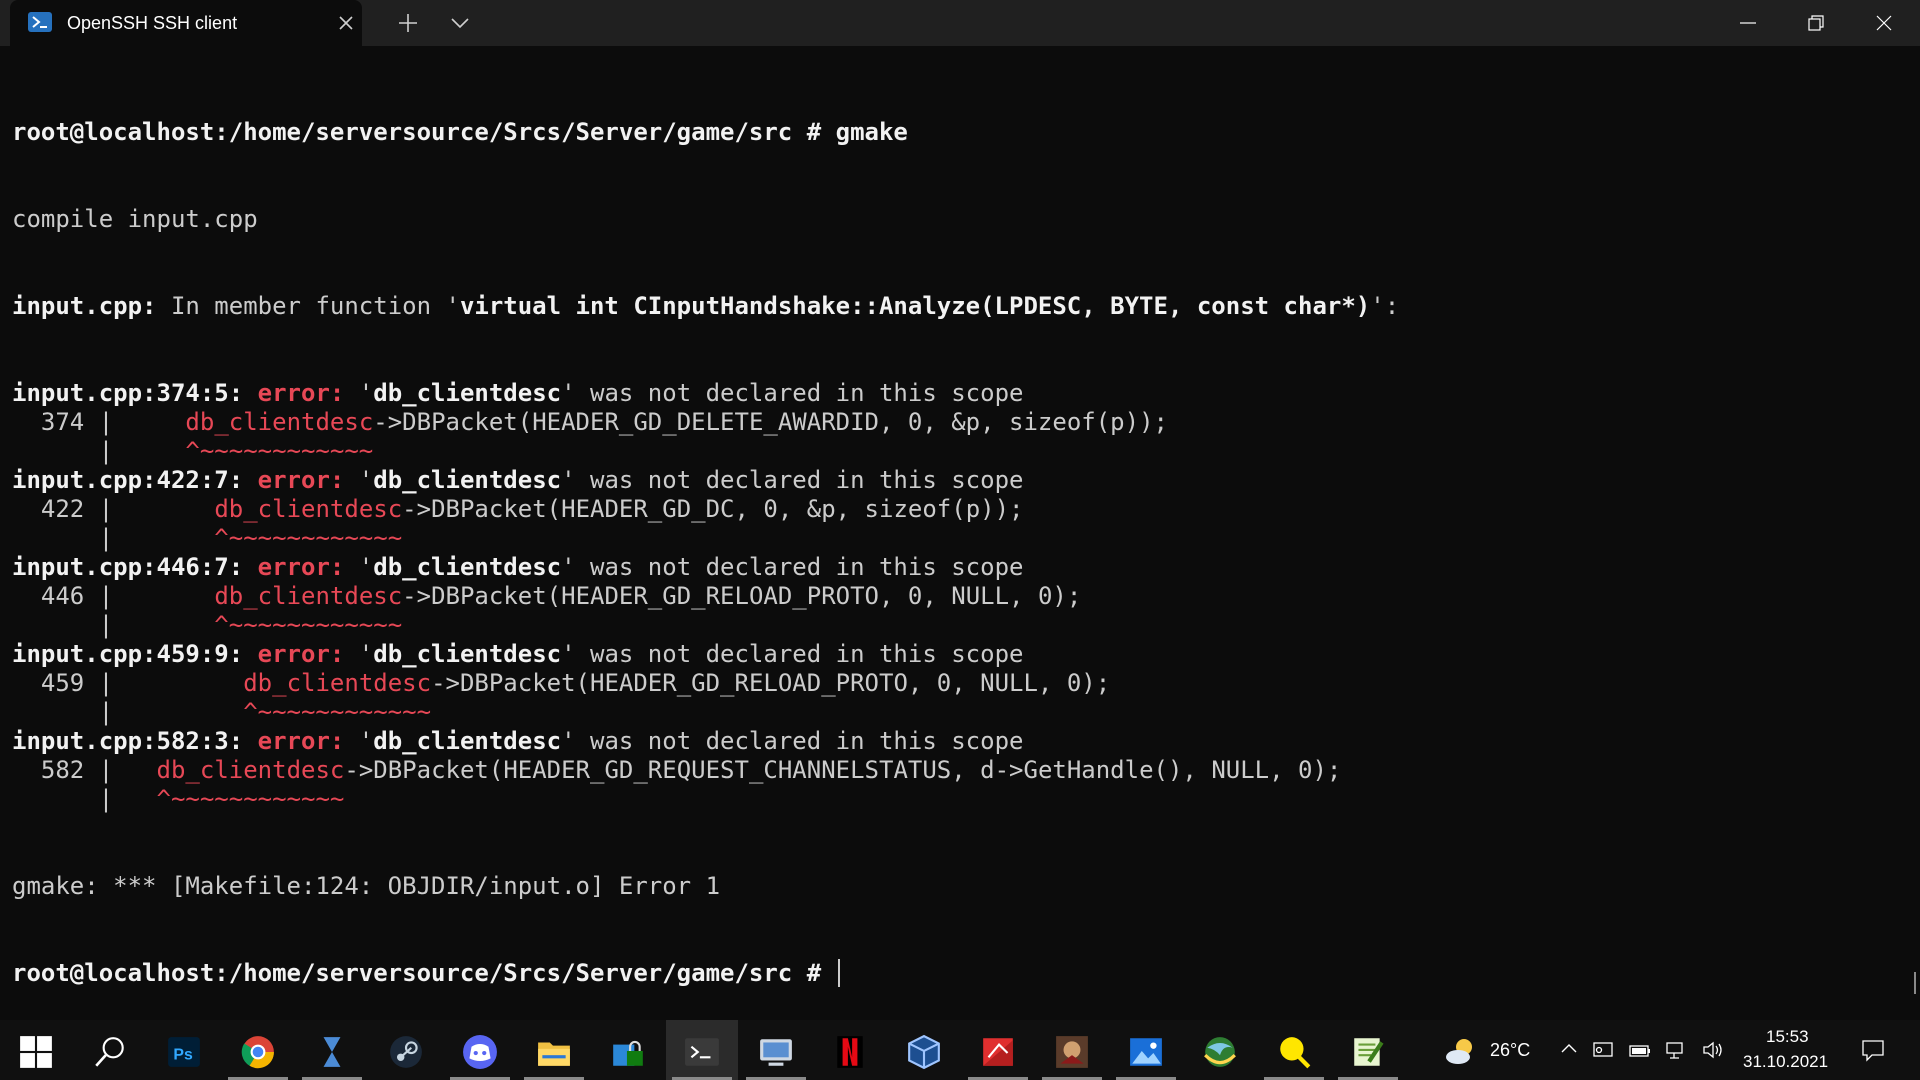  I want to click on action-center-icon, so click(1873, 1050).